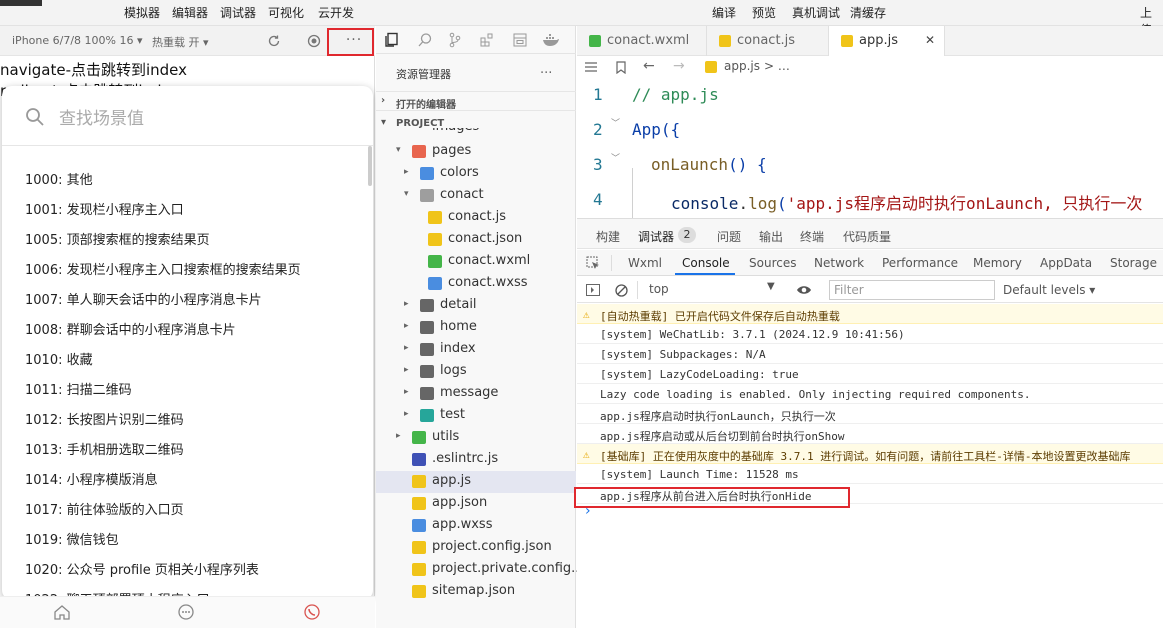 The image size is (1163, 628). I want to click on console-log: [system] Subpackages: N/A, so click(870, 354).